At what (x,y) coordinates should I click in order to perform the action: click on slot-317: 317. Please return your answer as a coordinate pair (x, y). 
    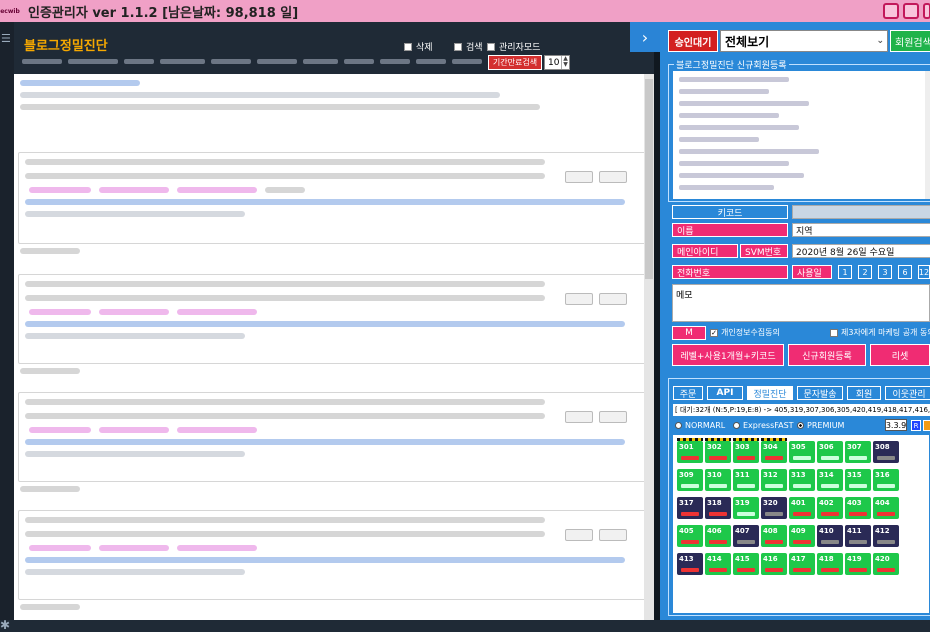
    Looking at the image, I should click on (690, 508).